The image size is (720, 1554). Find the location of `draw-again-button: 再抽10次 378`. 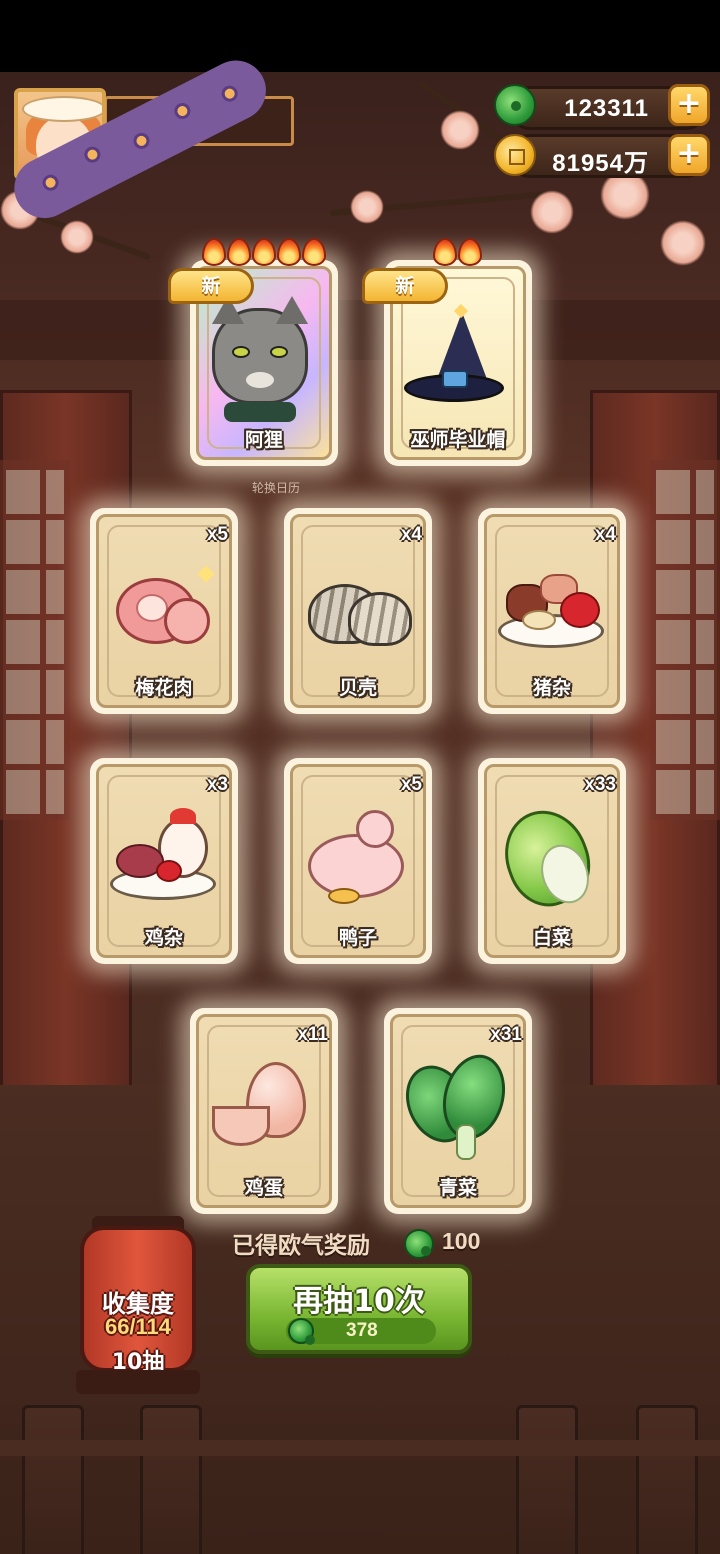

draw-again-button: 再抽10次 378 is located at coordinates (359, 1309).